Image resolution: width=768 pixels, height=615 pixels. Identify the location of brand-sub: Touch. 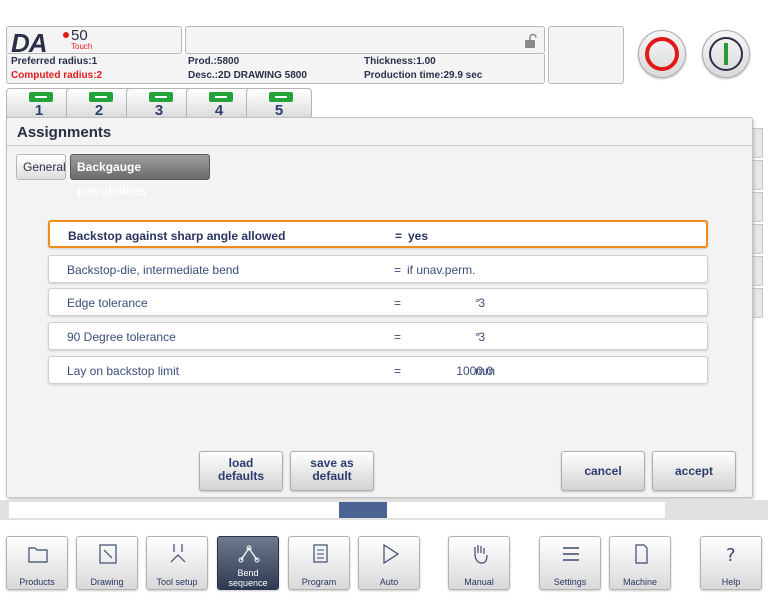
(82, 46).